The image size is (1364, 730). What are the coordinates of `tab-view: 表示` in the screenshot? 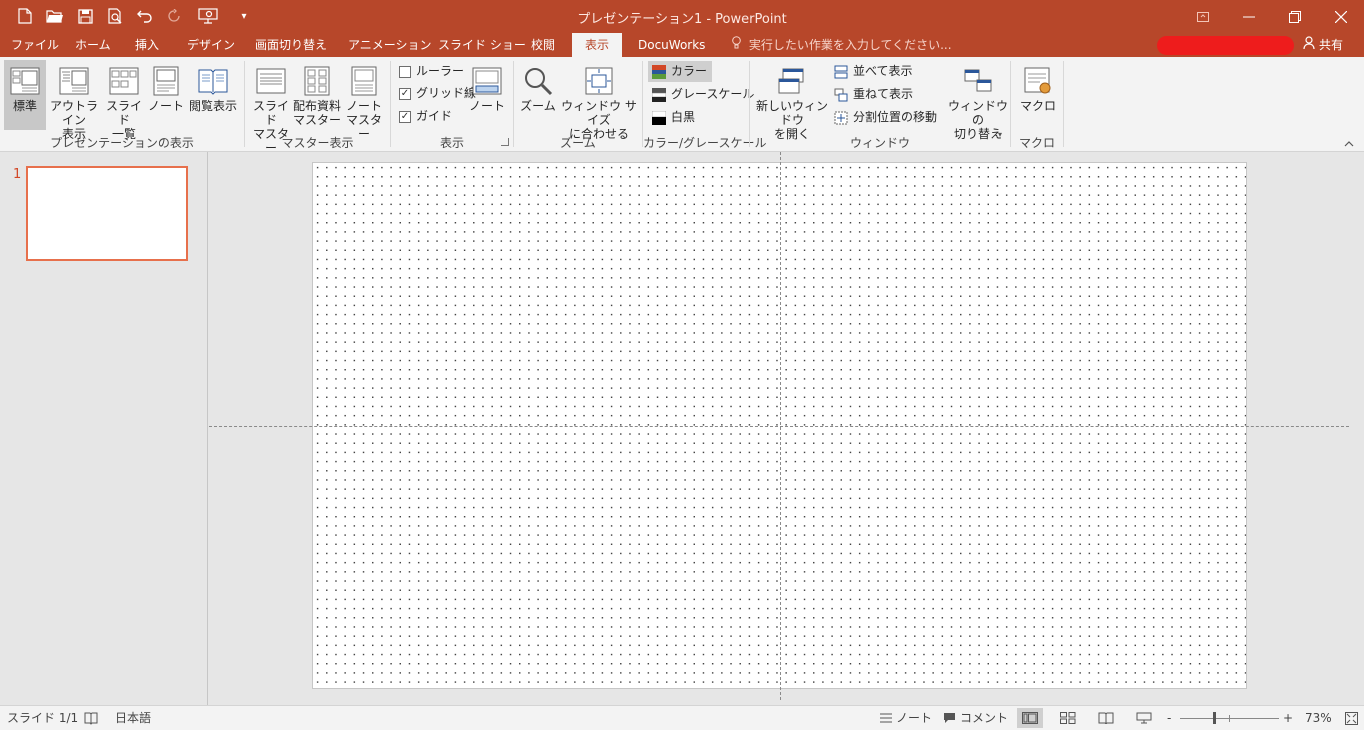 It's located at (597, 45).